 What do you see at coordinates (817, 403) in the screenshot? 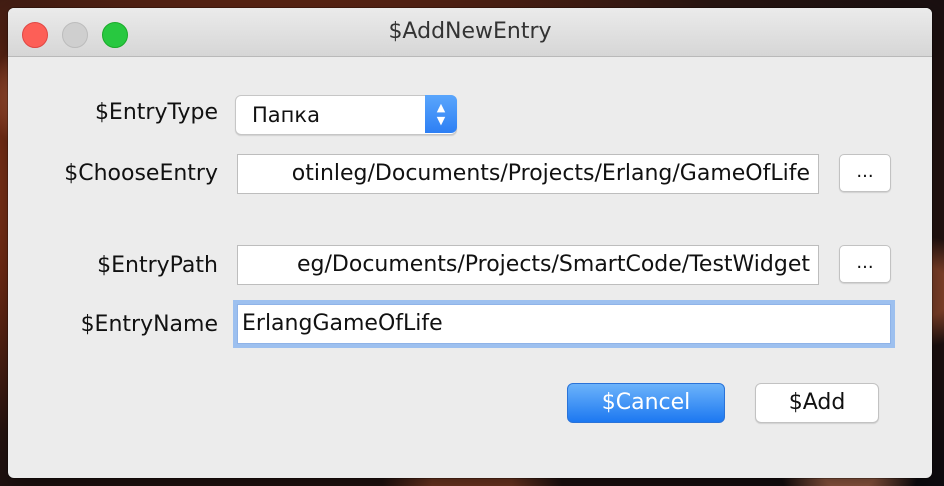
I see `add-button: $Add` at bounding box center [817, 403].